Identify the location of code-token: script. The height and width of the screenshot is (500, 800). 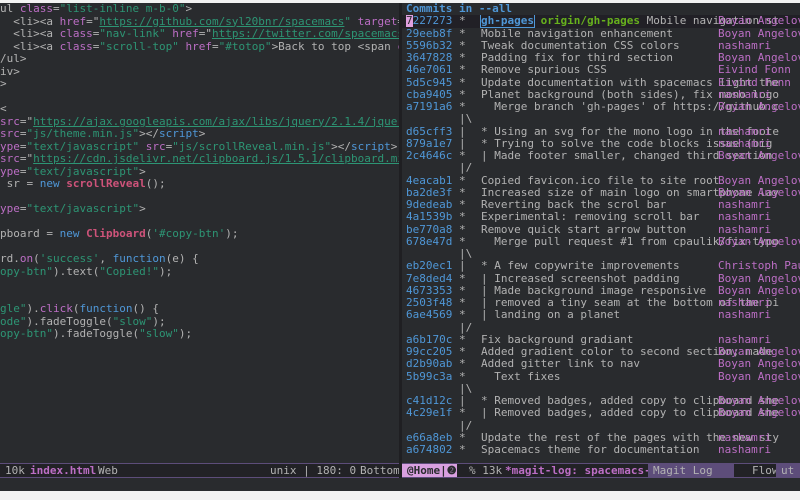
(178, 134).